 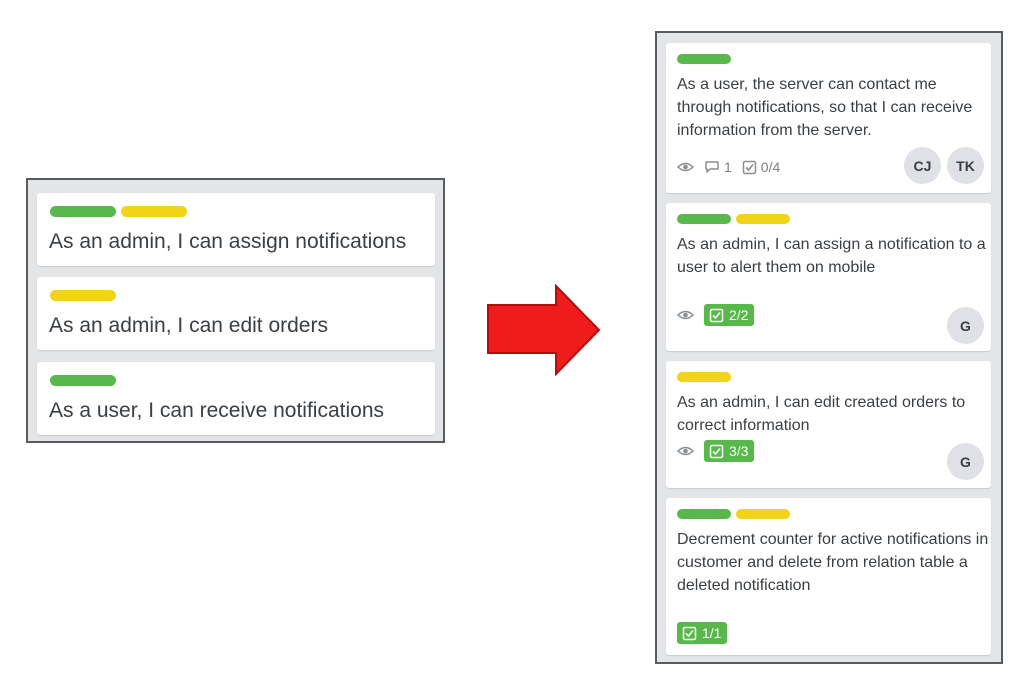 What do you see at coordinates (712, 633) in the screenshot?
I see `checklist-count: 1/1` at bounding box center [712, 633].